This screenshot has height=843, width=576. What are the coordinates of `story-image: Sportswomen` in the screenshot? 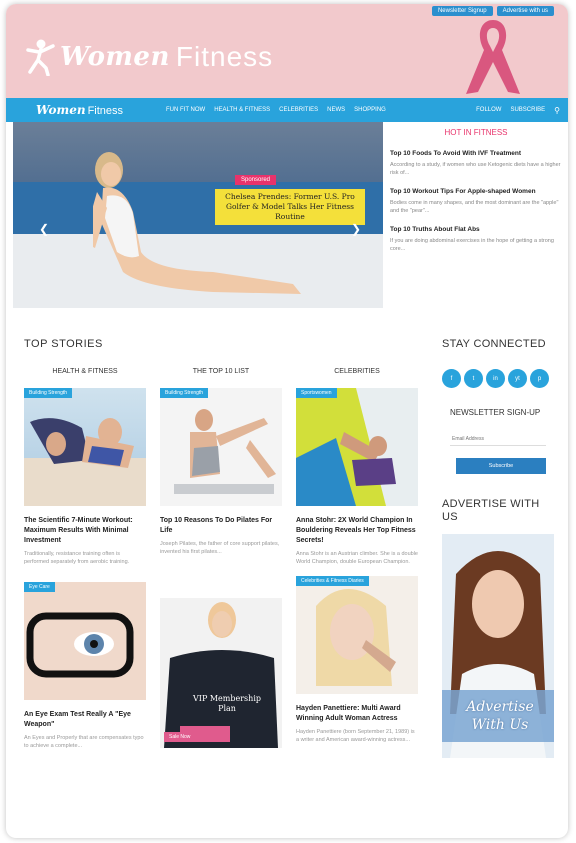 It's located at (357, 447).